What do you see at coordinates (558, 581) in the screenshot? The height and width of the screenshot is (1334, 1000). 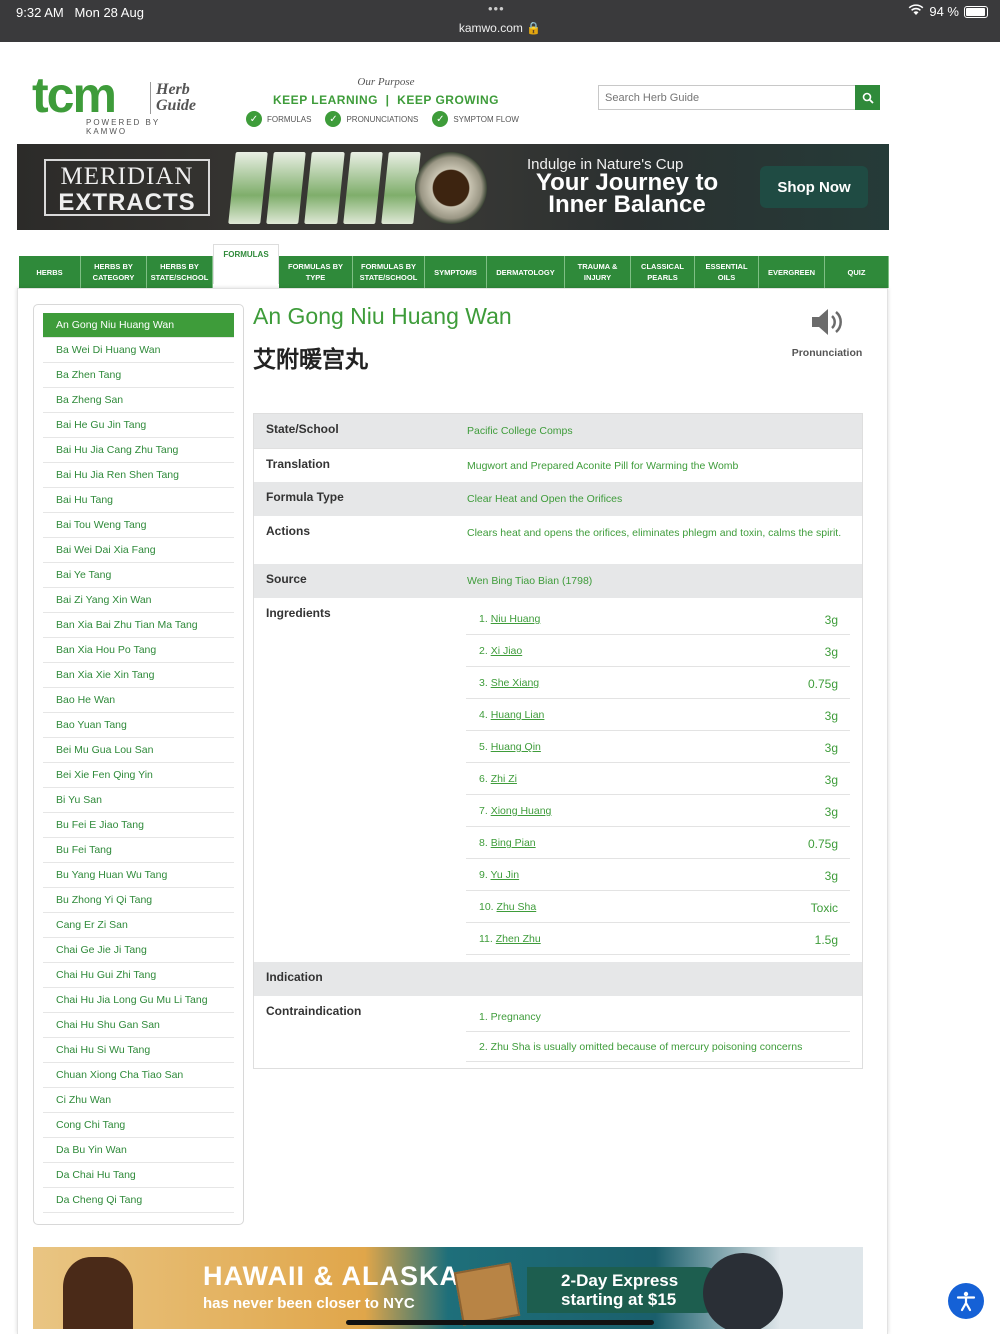 I see `row-source: Source Wen Bing Tiao Bian (1798)` at bounding box center [558, 581].